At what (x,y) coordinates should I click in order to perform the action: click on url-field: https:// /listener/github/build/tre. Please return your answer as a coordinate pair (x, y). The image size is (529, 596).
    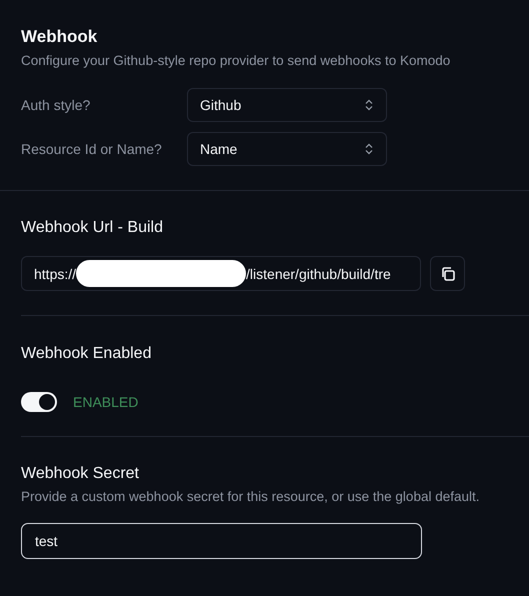
    Looking at the image, I should click on (221, 273).